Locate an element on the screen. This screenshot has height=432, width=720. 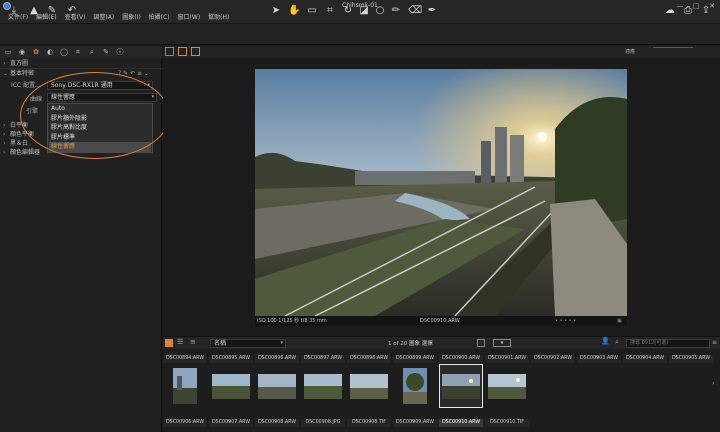
filmstrip-layout-icon: ≡ is located at coordinates (193, 342).